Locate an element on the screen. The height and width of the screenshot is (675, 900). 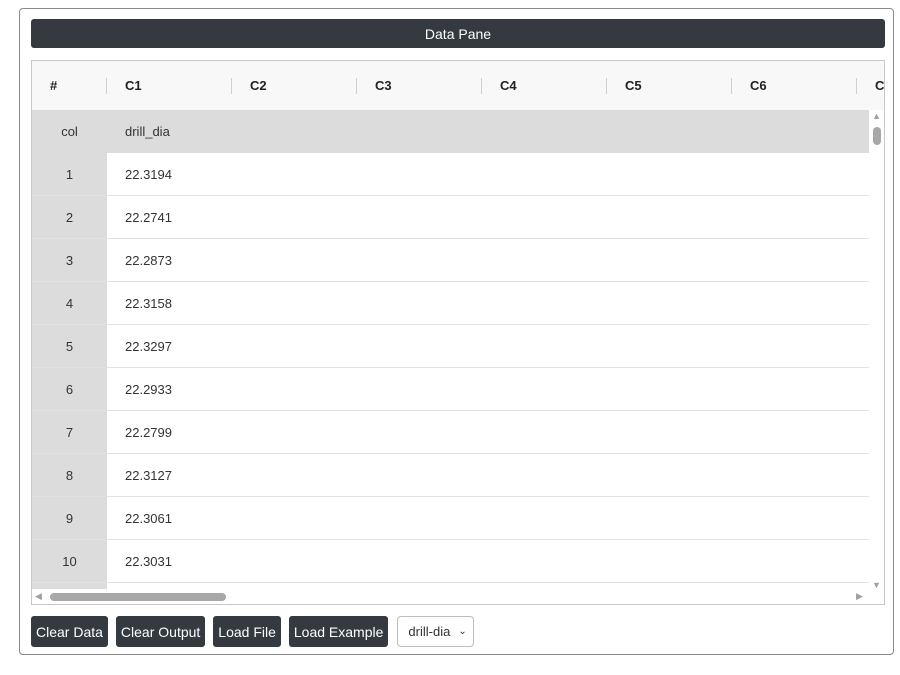
table-row: 3 22.2873 is located at coordinates (451, 260).